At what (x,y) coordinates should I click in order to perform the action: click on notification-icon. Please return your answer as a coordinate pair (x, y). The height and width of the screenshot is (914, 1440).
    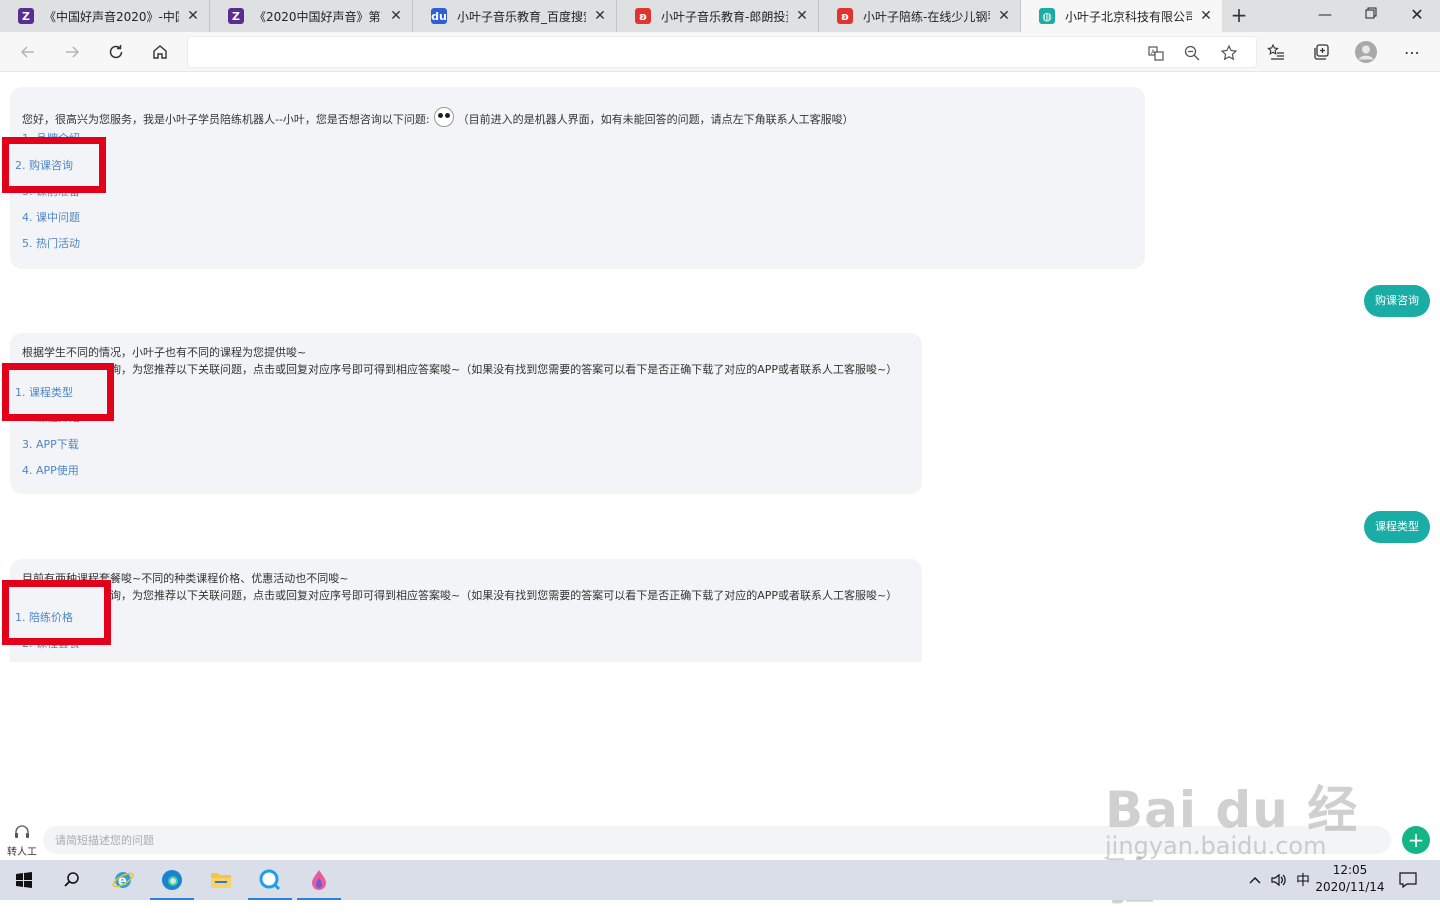
    Looking at the image, I should click on (1408, 880).